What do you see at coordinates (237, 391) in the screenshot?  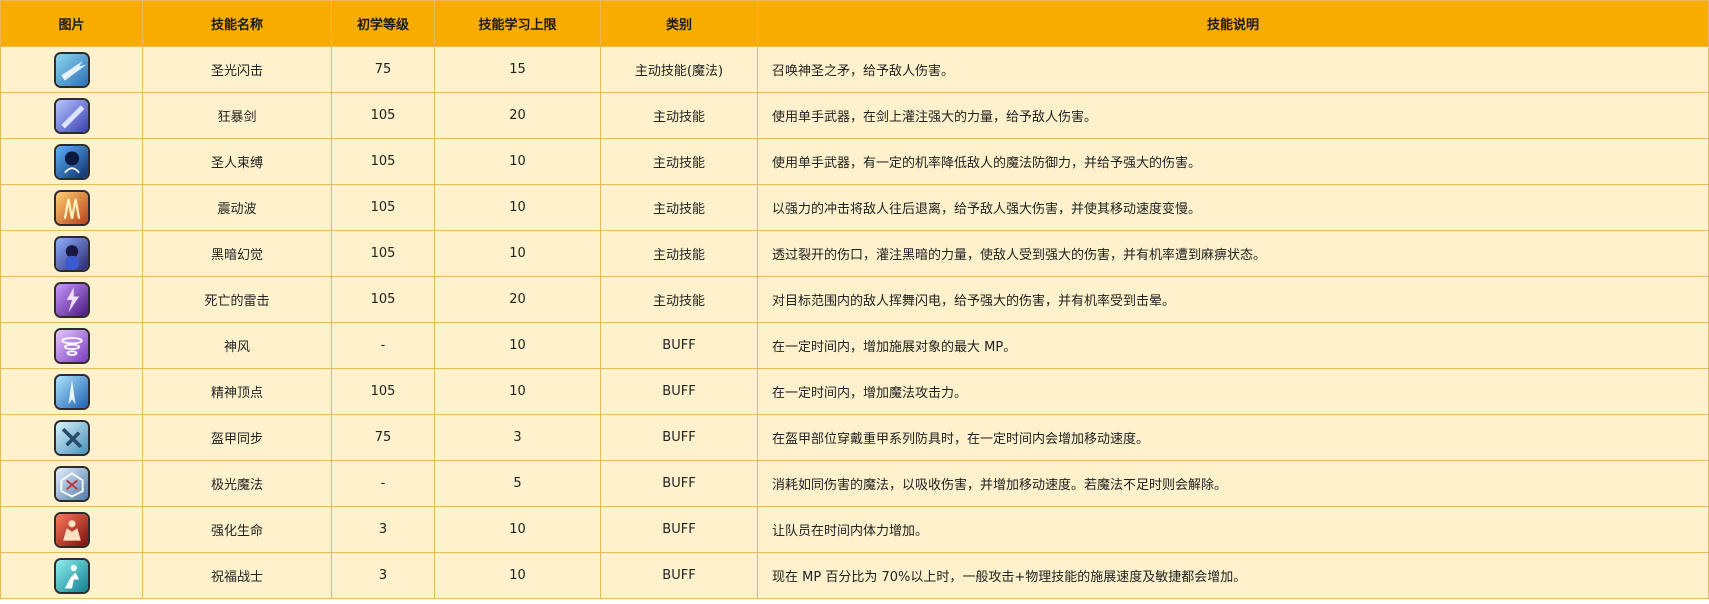 I see `skill-name: 精神顶点` at bounding box center [237, 391].